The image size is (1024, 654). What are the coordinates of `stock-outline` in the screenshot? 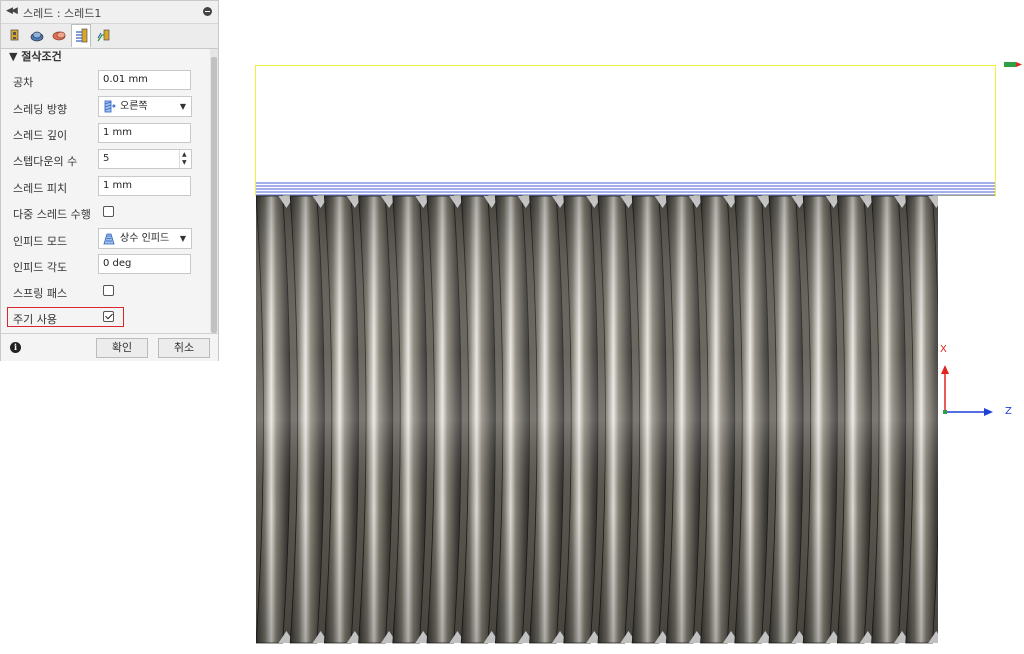 It's located at (625, 130).